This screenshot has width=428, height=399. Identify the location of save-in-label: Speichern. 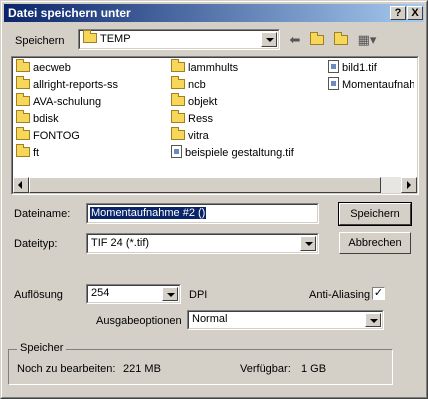
(40, 41).